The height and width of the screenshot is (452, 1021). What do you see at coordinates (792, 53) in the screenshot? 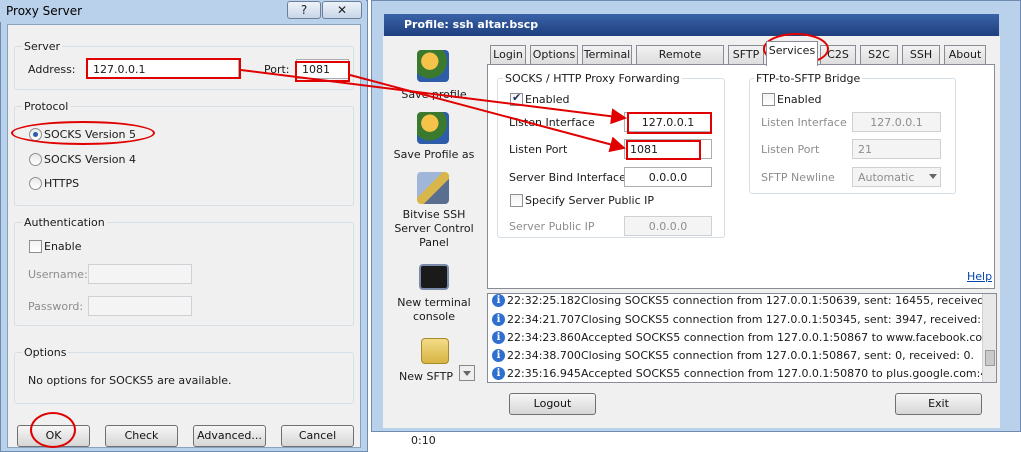
I see `tab-services: Services` at bounding box center [792, 53].